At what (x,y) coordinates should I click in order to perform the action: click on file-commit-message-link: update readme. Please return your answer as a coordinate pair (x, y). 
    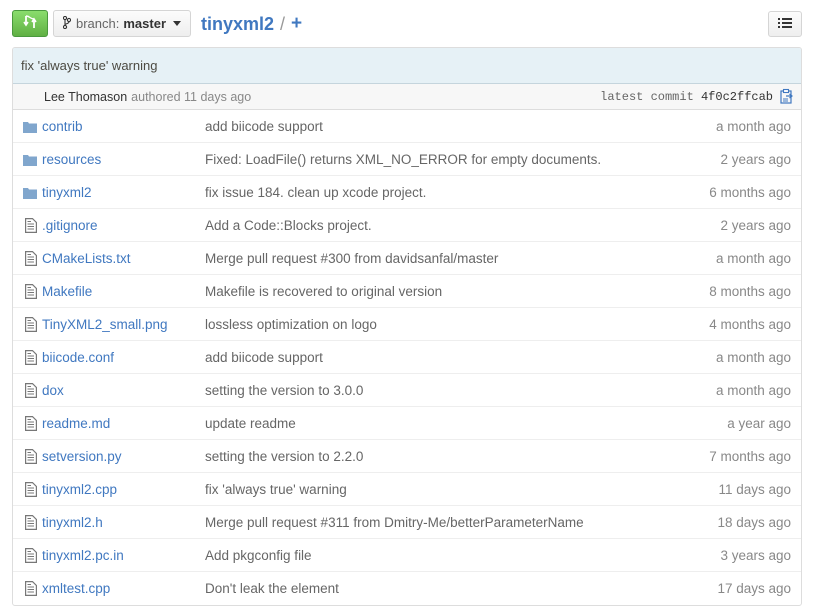
    Looking at the image, I should click on (250, 423).